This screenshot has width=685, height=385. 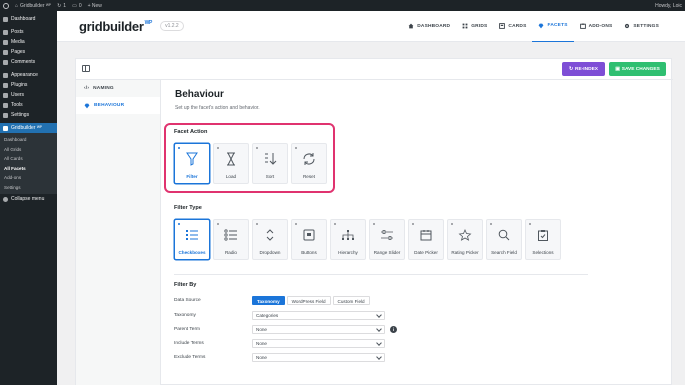 What do you see at coordinates (502, 26) in the screenshot?
I see `card-icon` at bounding box center [502, 26].